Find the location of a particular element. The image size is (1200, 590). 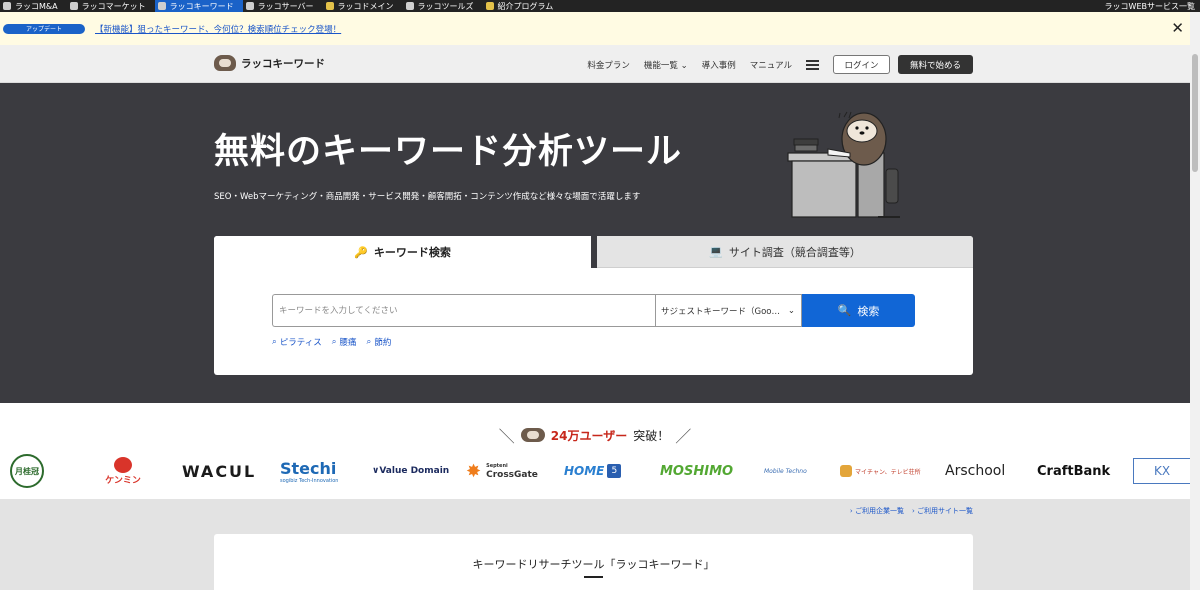

close-icon: ✕ is located at coordinates (1177, 28).